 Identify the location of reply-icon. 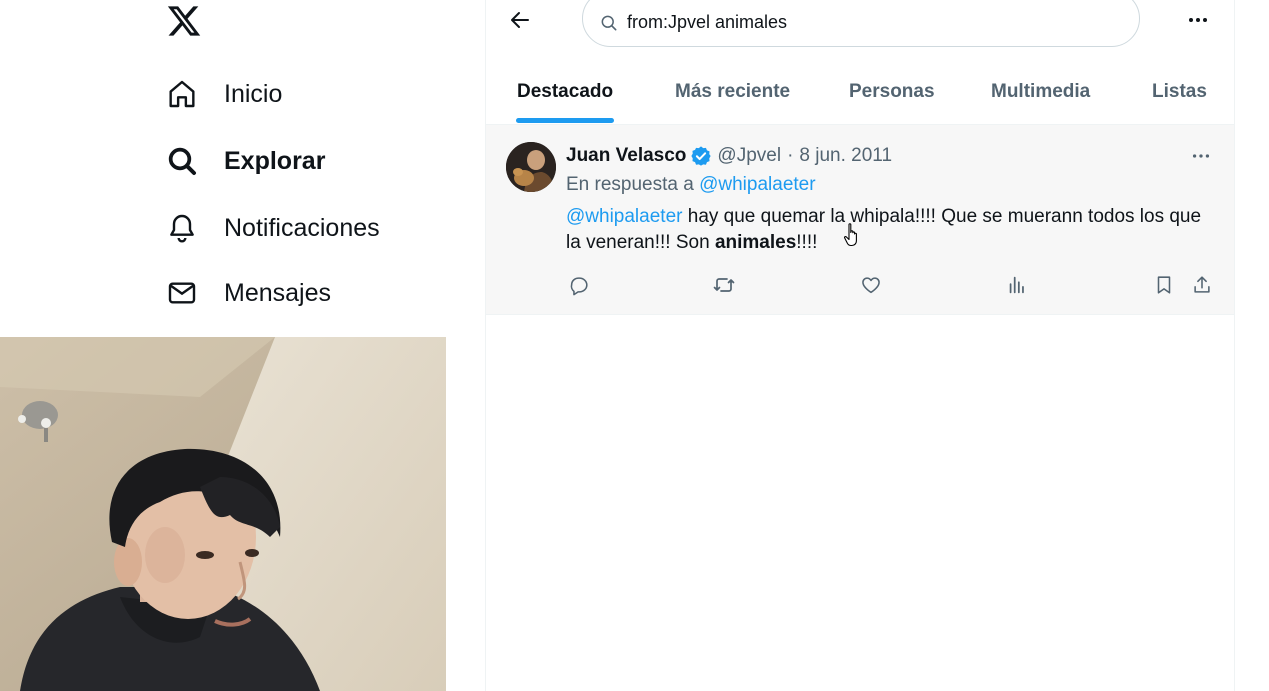
(579, 286).